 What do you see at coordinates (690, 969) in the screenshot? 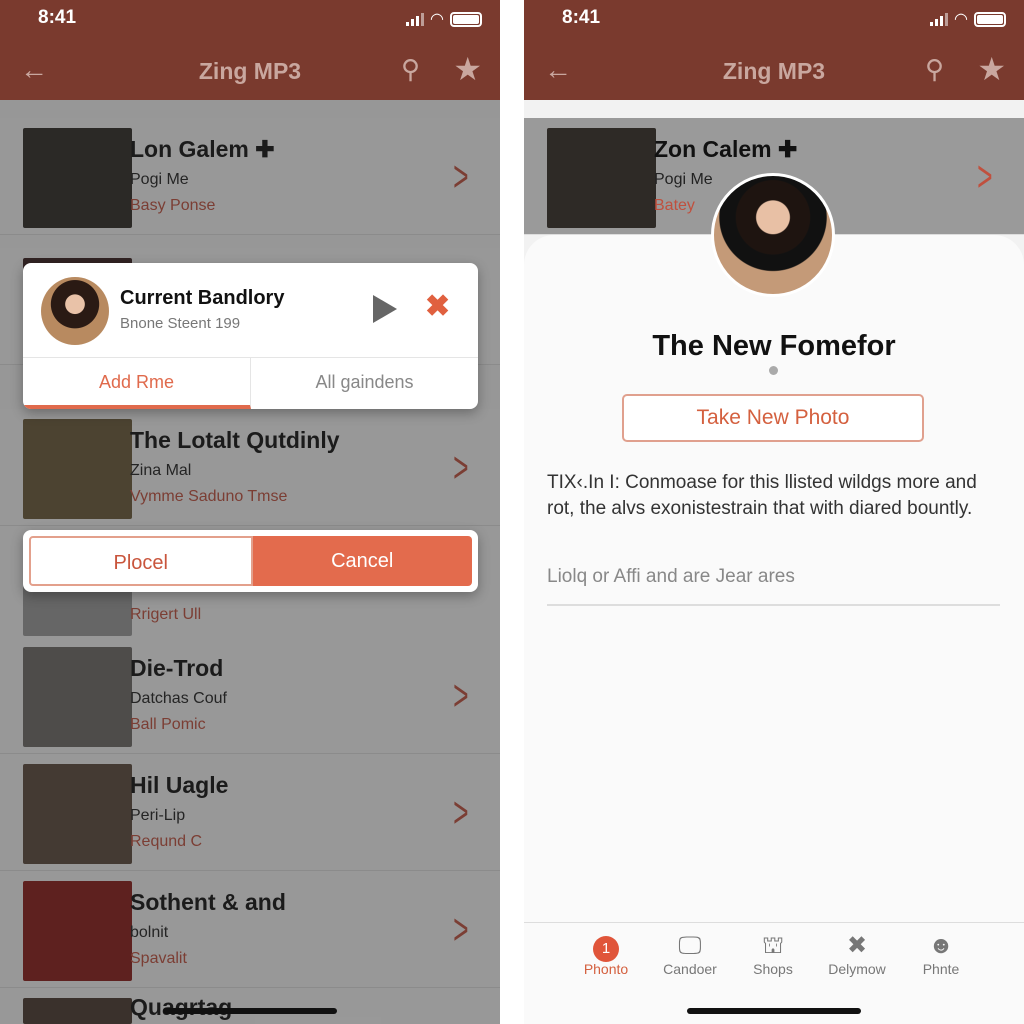
I see `tab-label: Candoer` at bounding box center [690, 969].